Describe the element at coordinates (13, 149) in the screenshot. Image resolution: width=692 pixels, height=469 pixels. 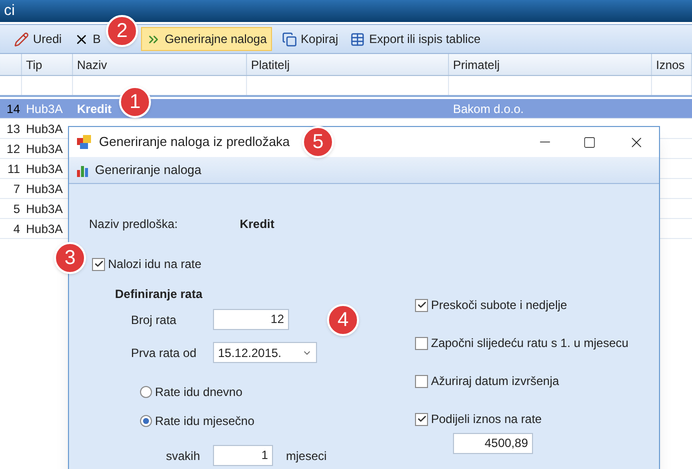
I see `row-number: 12` at that location.